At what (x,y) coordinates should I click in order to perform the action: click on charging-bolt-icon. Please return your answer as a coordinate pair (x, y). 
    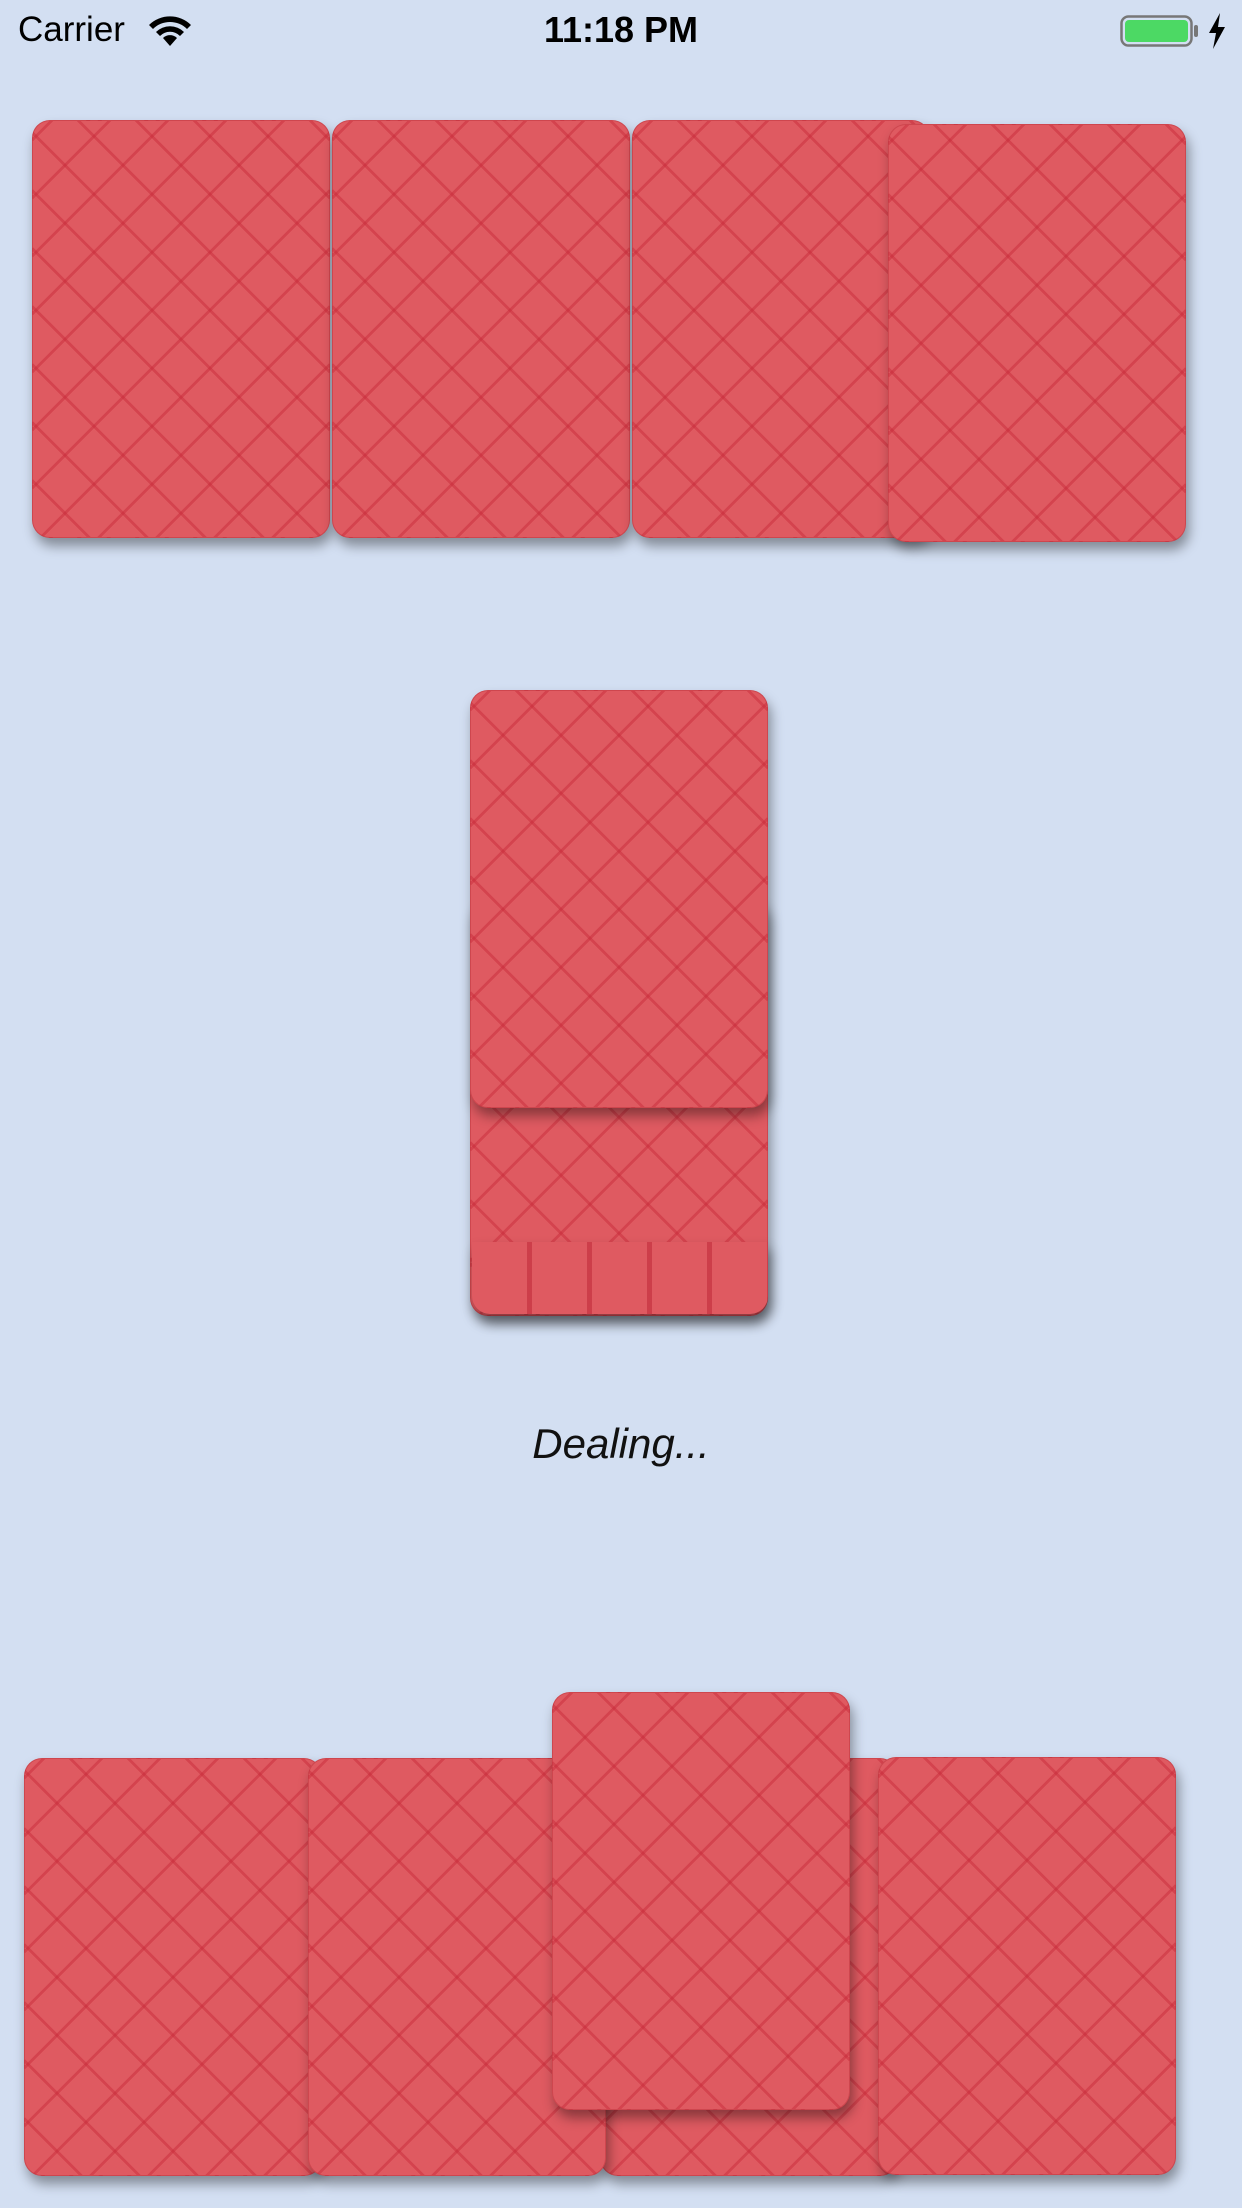
    Looking at the image, I should click on (1217, 31).